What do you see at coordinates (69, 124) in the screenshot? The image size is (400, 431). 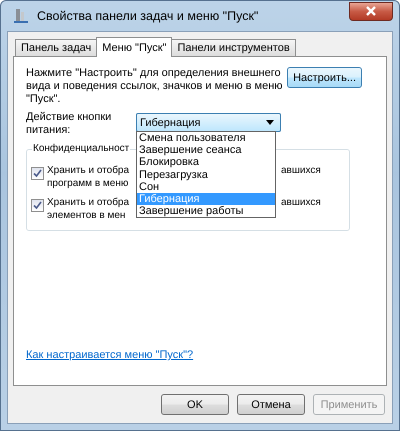 I see `power-action-label: Действие кнопки питания:` at bounding box center [69, 124].